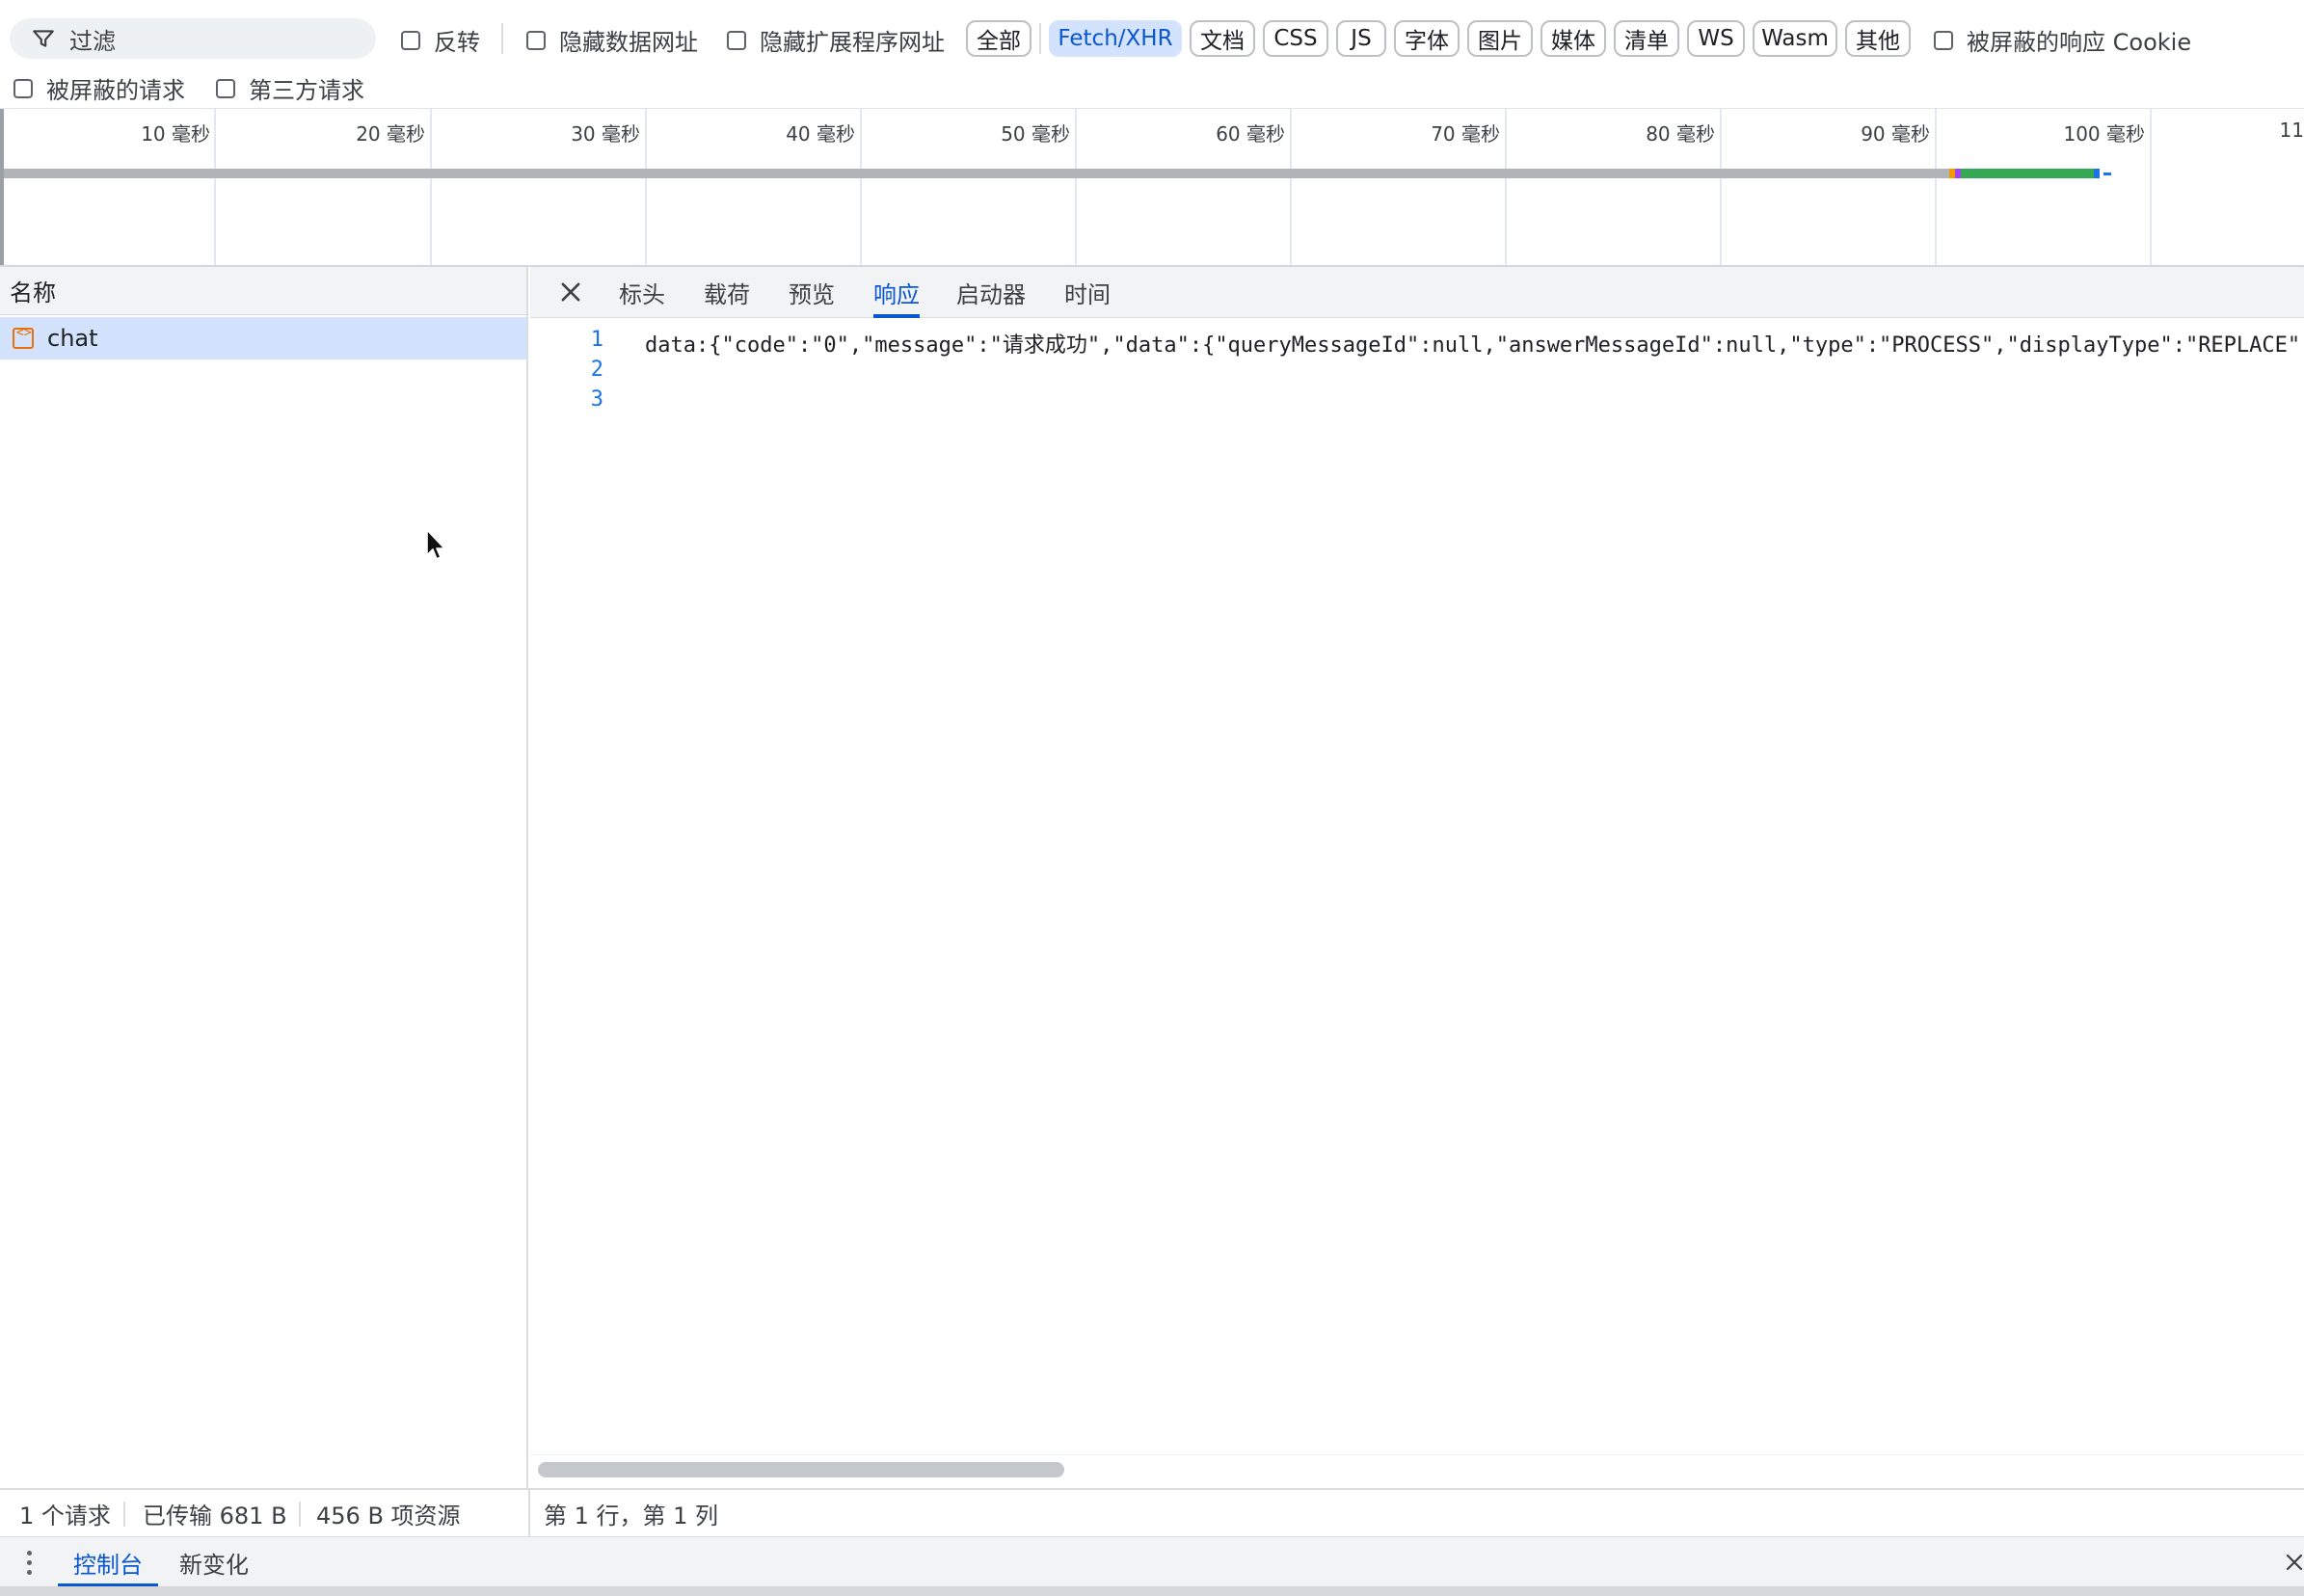 Image resolution: width=2304 pixels, height=1596 pixels. I want to click on chip-label: 图片, so click(1500, 41).